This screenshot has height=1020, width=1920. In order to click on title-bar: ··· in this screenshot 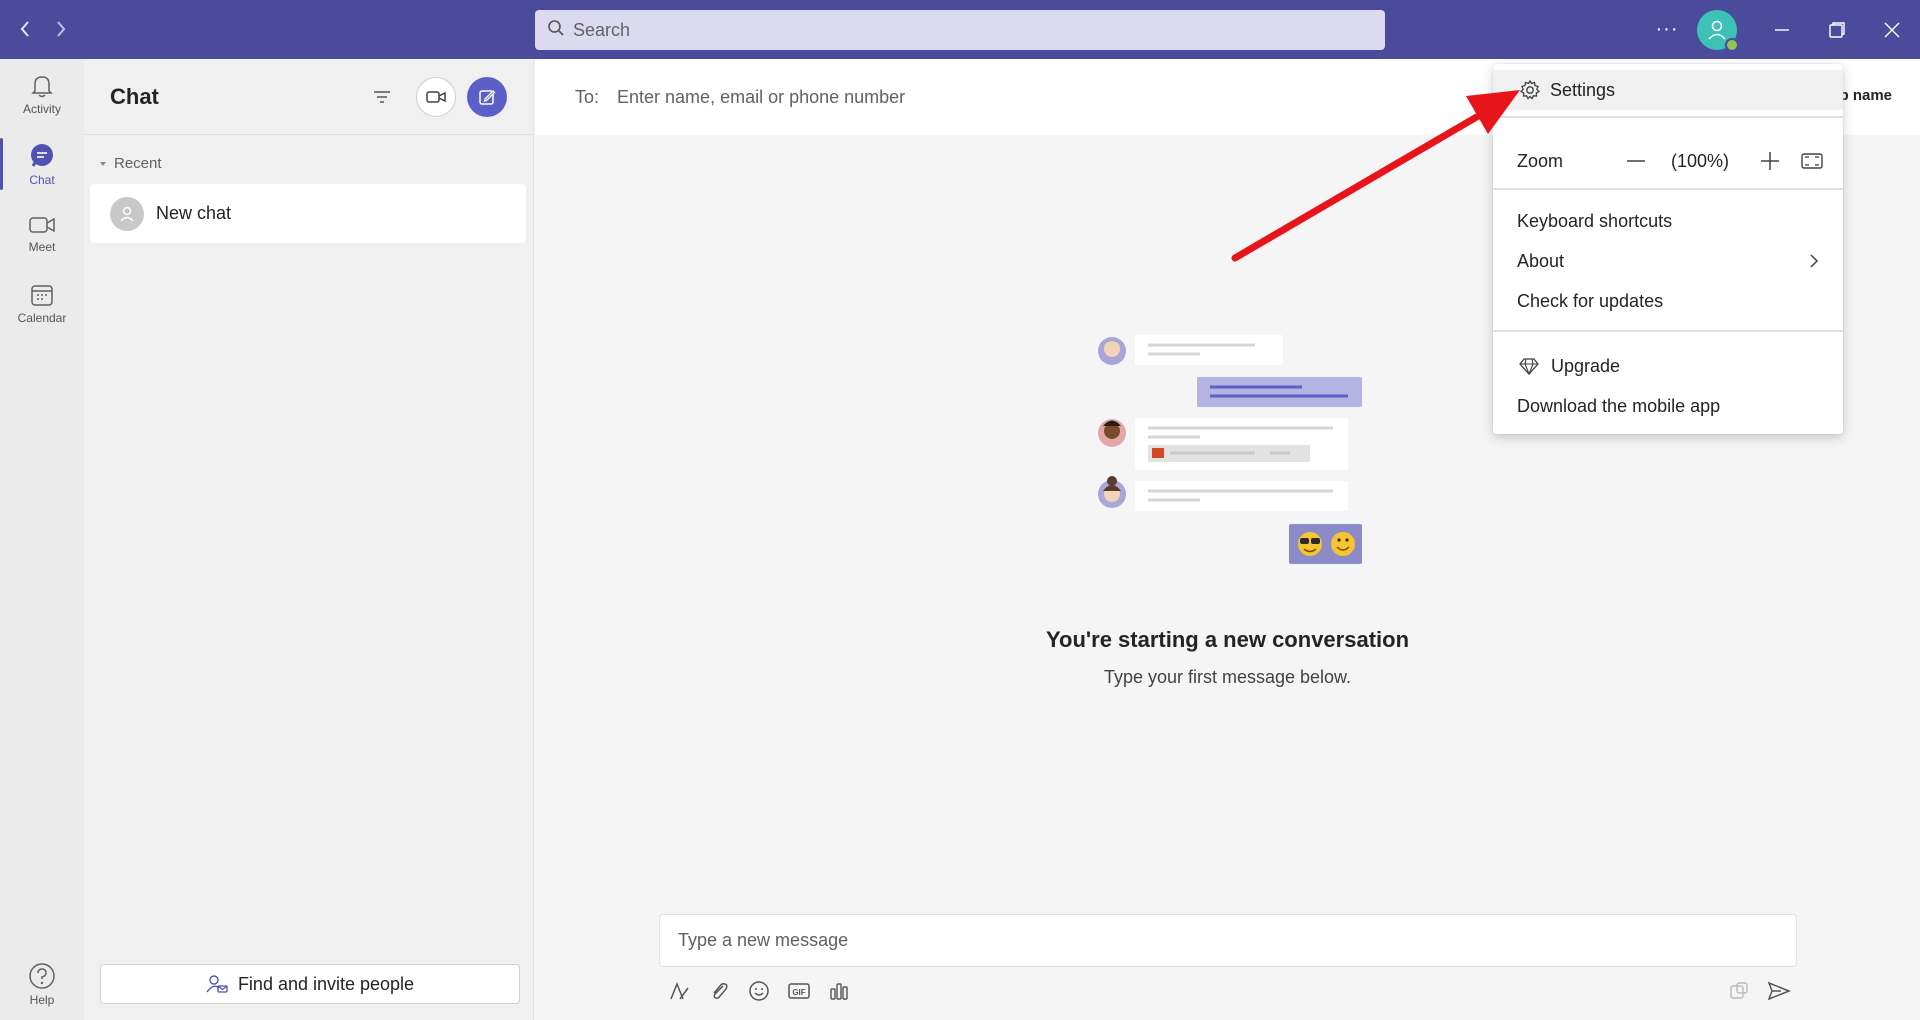, I will do `click(960, 29)`.